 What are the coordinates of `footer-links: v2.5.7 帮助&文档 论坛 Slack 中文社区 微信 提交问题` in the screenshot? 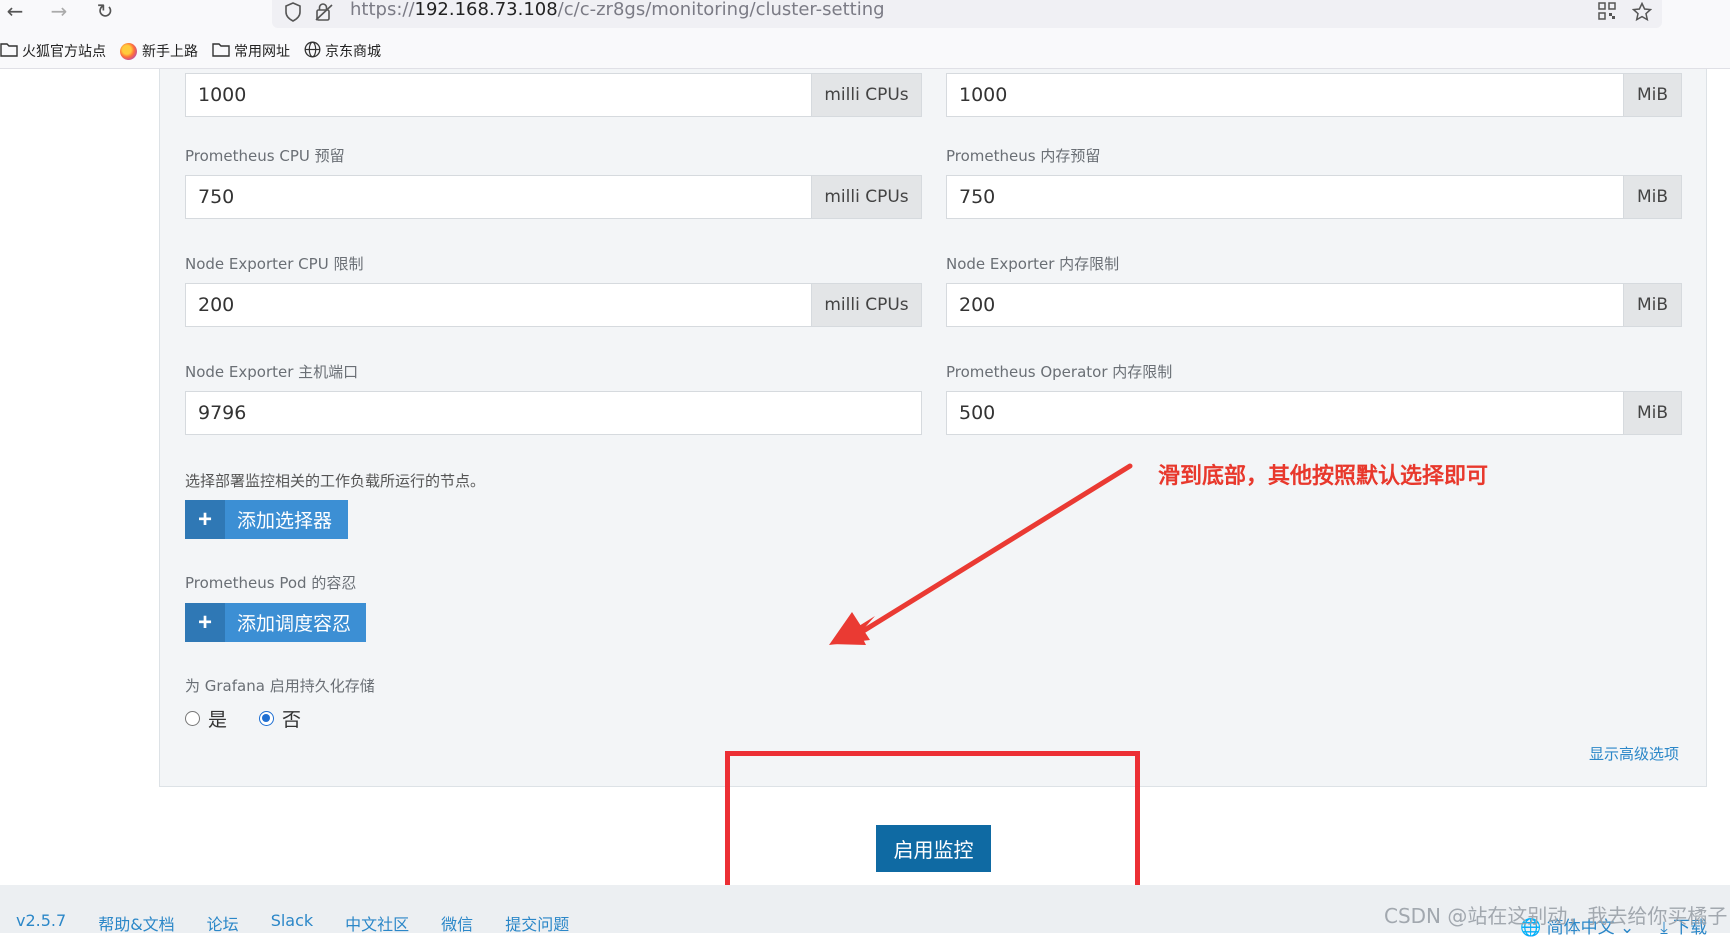 It's located at (308, 923).